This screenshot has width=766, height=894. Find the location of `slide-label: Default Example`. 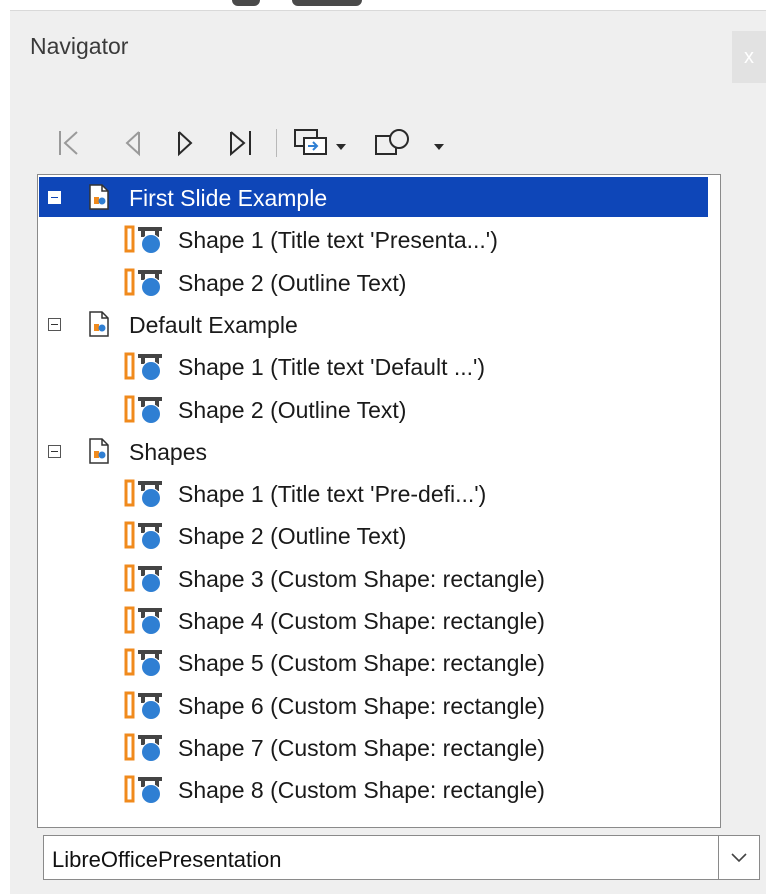

slide-label: Default Example is located at coordinates (213, 325).